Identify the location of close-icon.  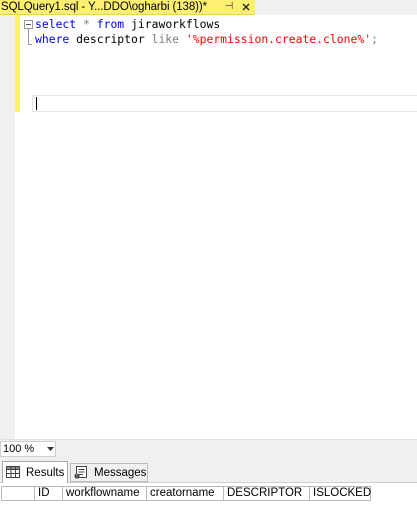
(246, 7).